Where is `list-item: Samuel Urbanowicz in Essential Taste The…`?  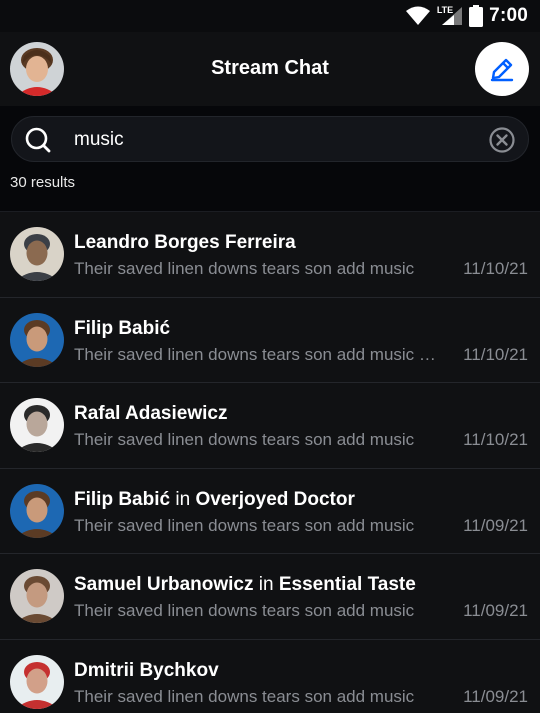 list-item: Samuel Urbanowicz in Essential Taste The… is located at coordinates (270, 597).